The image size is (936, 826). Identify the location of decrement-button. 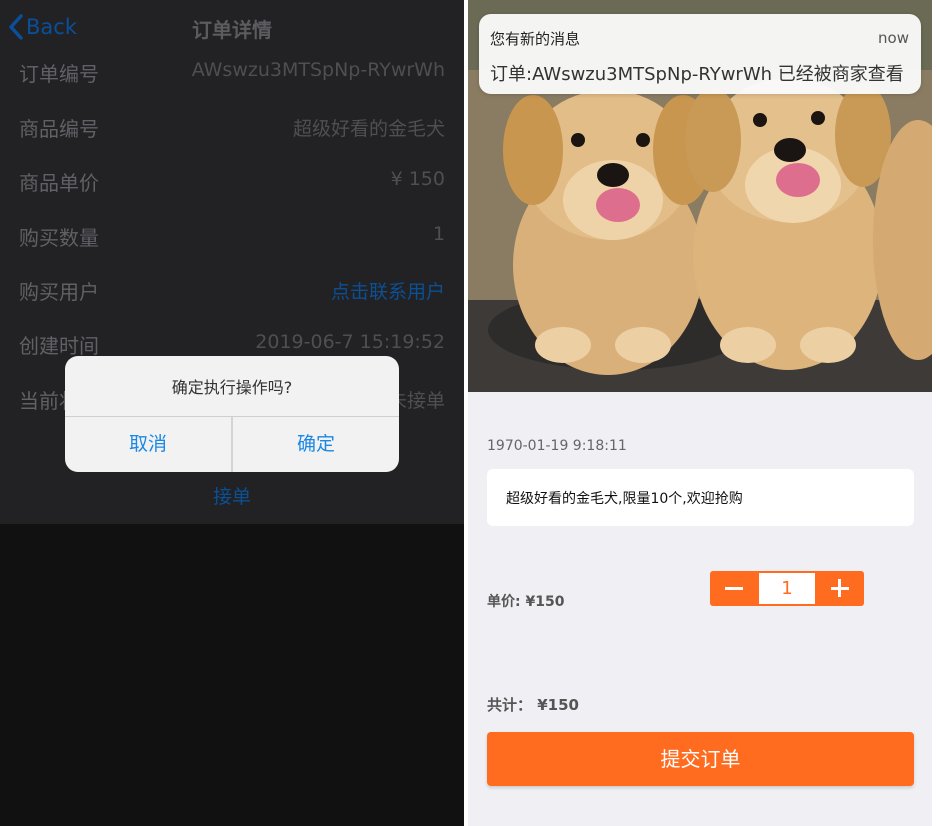
(734, 588).